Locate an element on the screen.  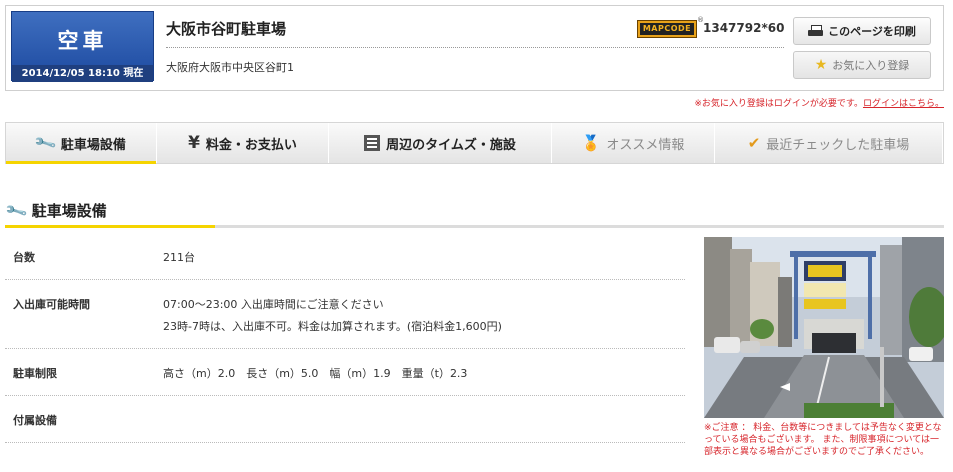
tab-label: 周辺のタイムズ・施設 is located at coordinates (451, 145).